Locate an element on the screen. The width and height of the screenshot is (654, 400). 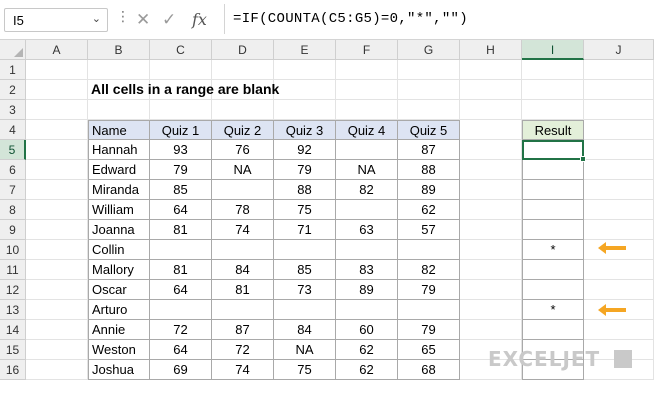
name-cell: Joshua is located at coordinates (119, 370).